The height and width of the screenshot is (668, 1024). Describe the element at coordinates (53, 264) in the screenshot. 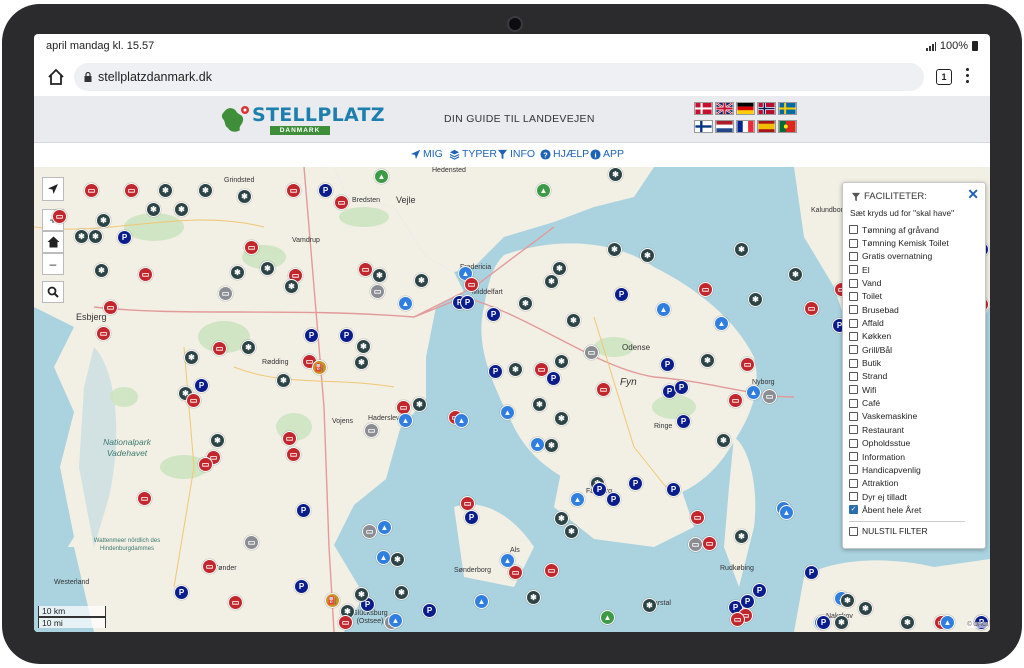

I see `zoom-out-button: –` at that location.